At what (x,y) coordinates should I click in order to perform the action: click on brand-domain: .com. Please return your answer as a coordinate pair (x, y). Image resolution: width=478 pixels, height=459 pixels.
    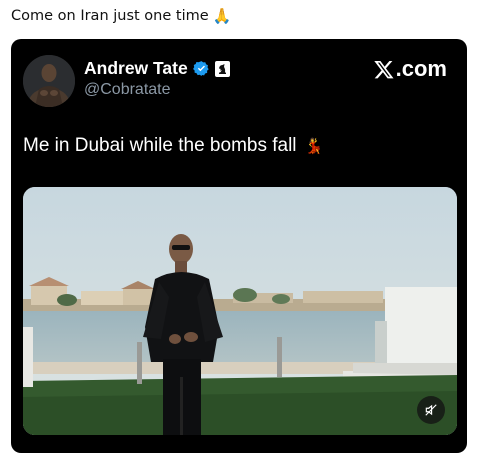
    Looking at the image, I should click on (421, 68).